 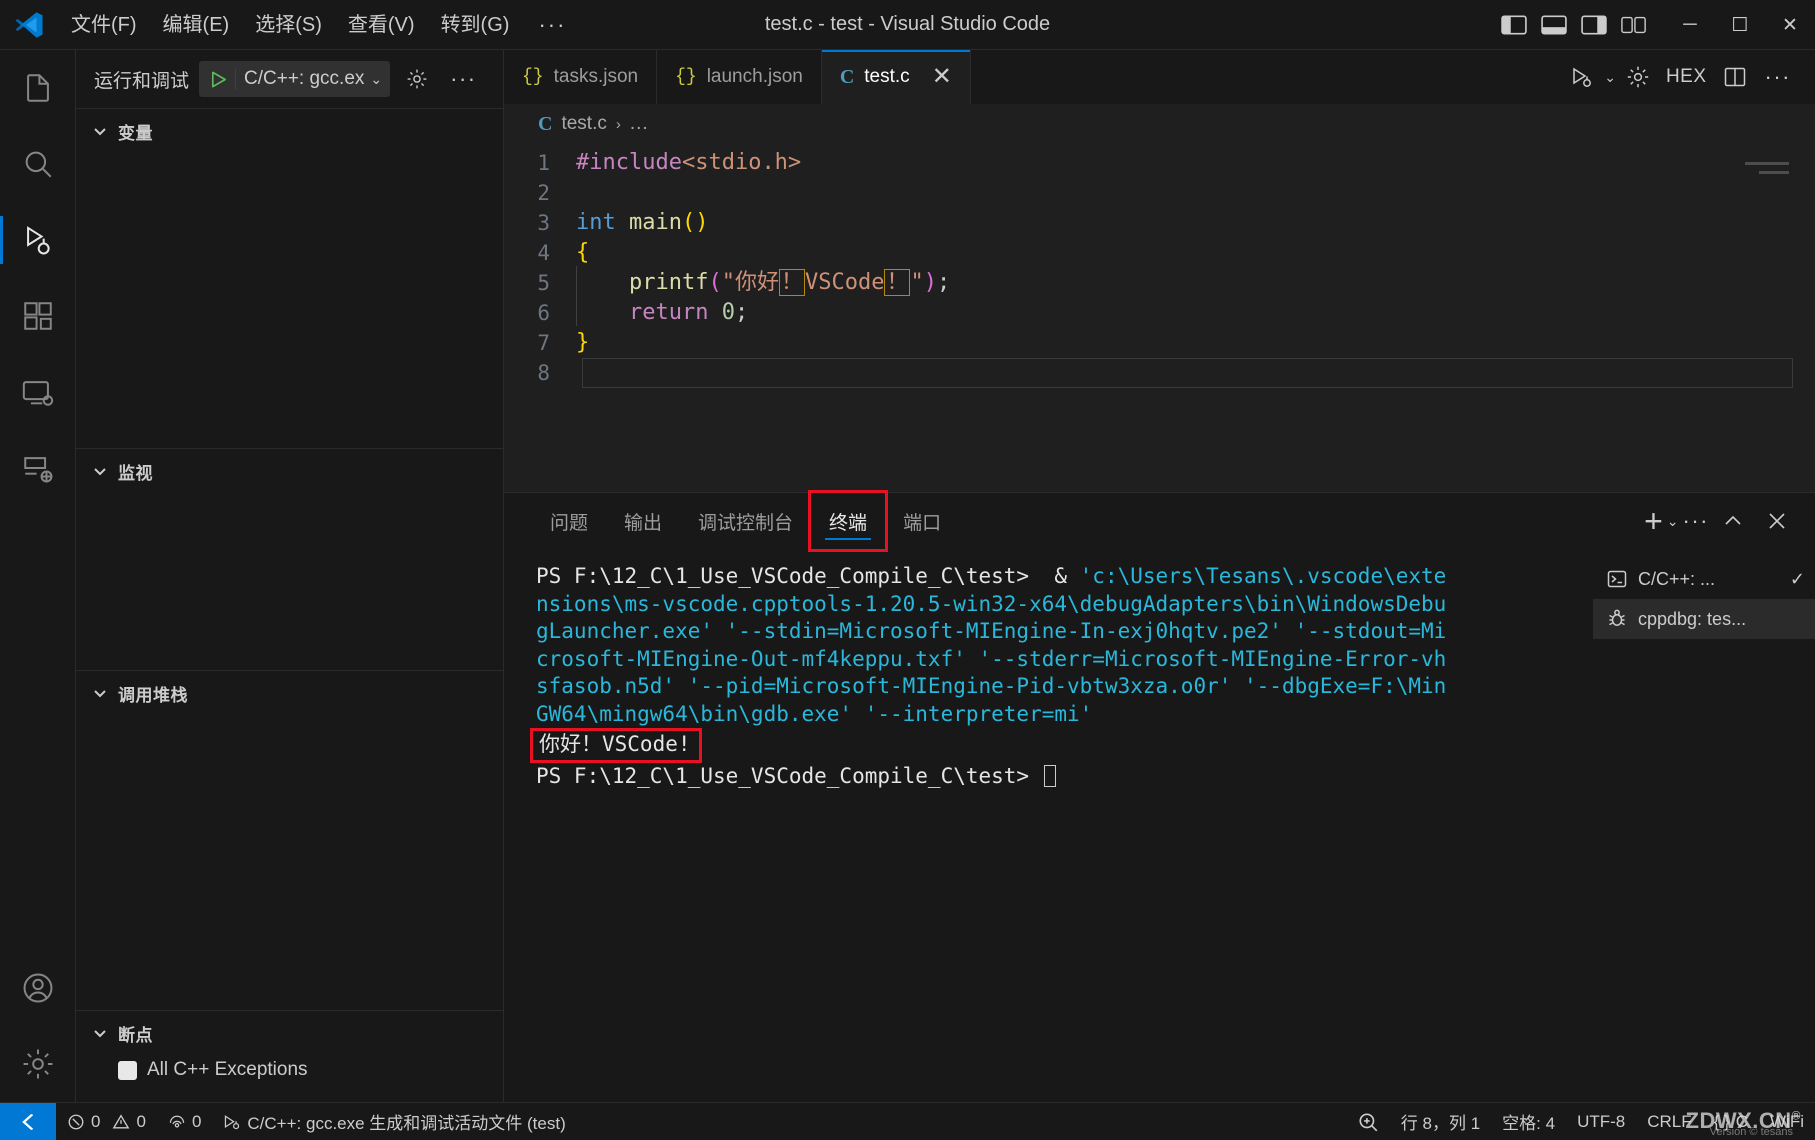 What do you see at coordinates (417, 79) in the screenshot?
I see `open-launch-json-gear-icon` at bounding box center [417, 79].